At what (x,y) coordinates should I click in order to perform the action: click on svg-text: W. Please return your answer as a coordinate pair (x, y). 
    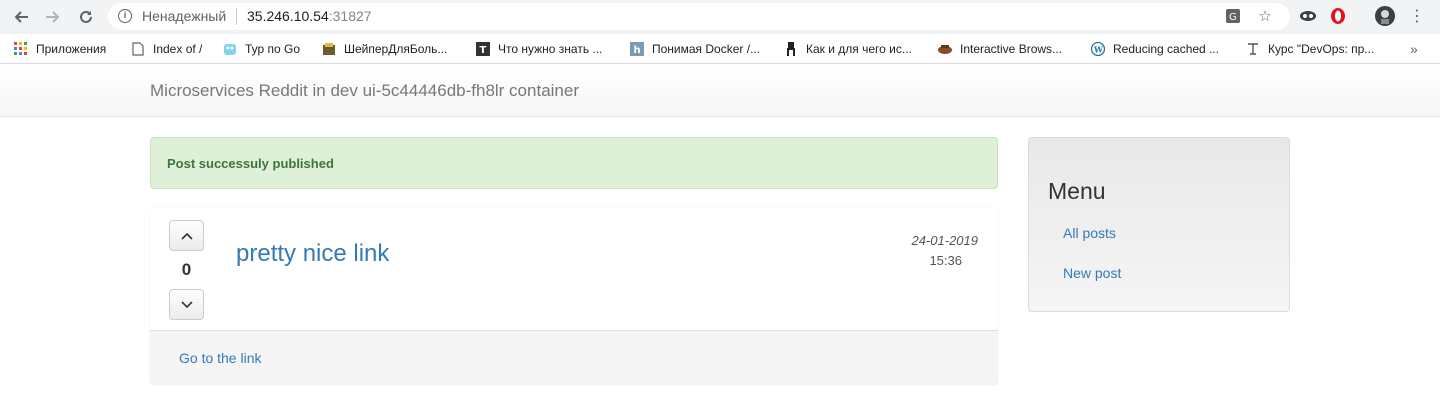
    Looking at the image, I should click on (1098, 50).